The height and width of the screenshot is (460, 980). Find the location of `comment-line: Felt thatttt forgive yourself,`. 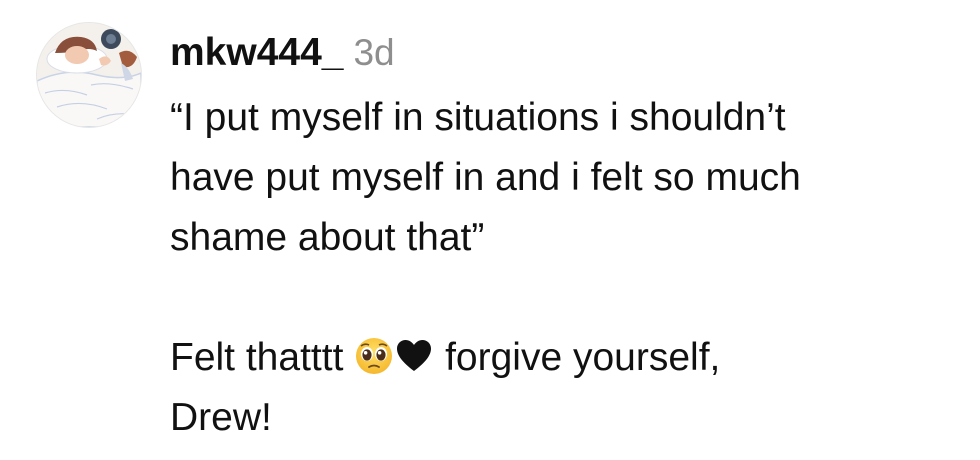

comment-line: Felt thatttt forgive yourself, is located at coordinates (570, 358).